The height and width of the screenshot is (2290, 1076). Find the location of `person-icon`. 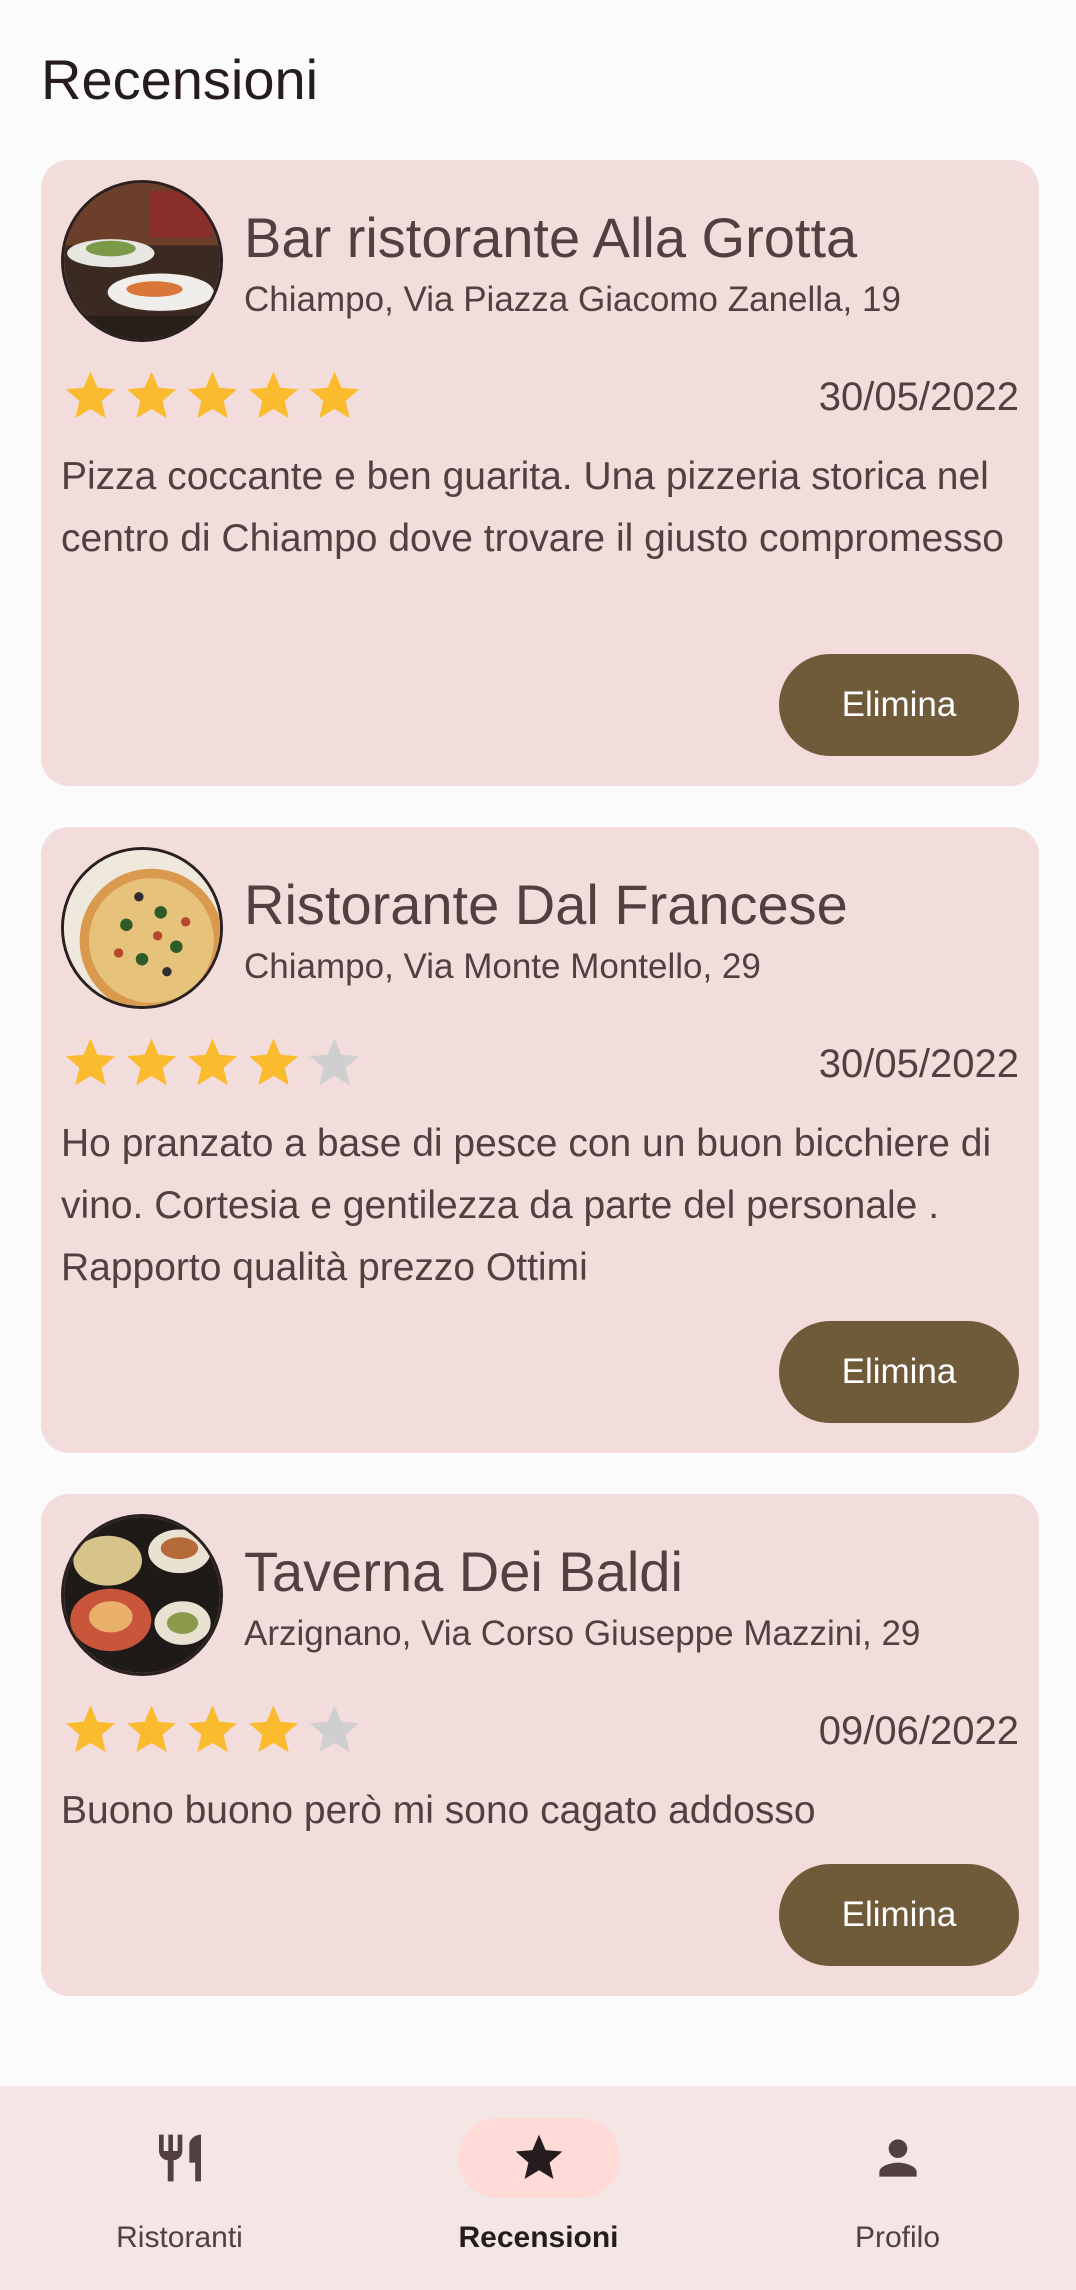

person-icon is located at coordinates (898, 2158).